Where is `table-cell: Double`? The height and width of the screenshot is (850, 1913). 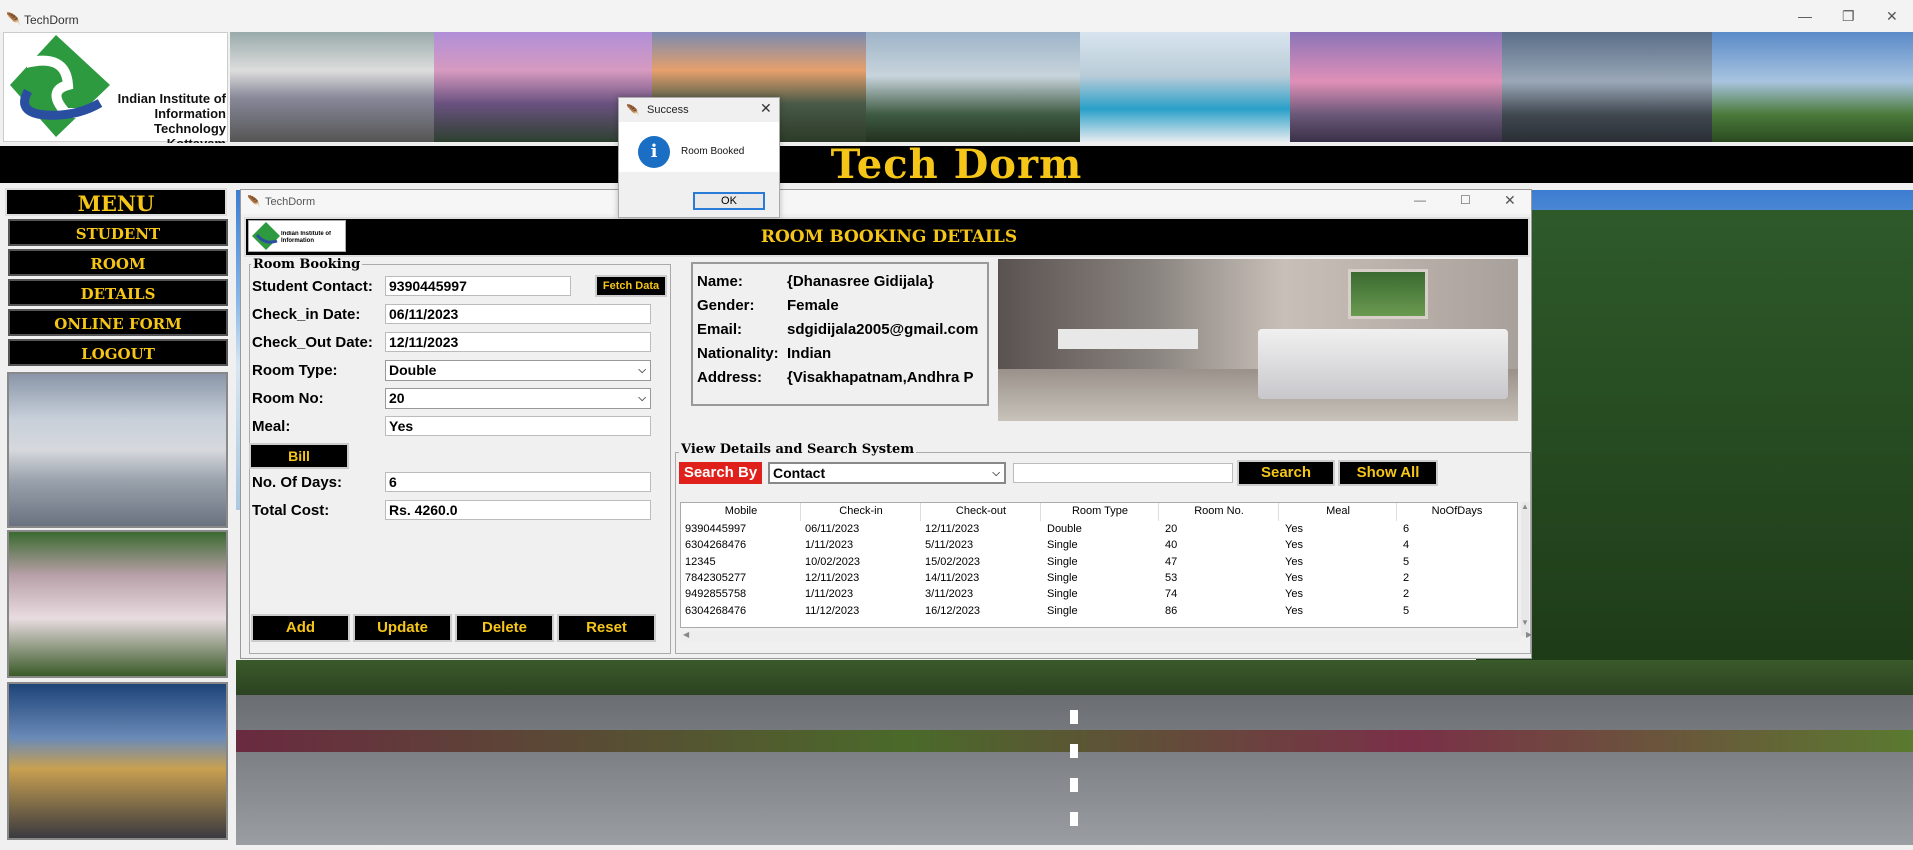 table-cell: Double is located at coordinates (1064, 529).